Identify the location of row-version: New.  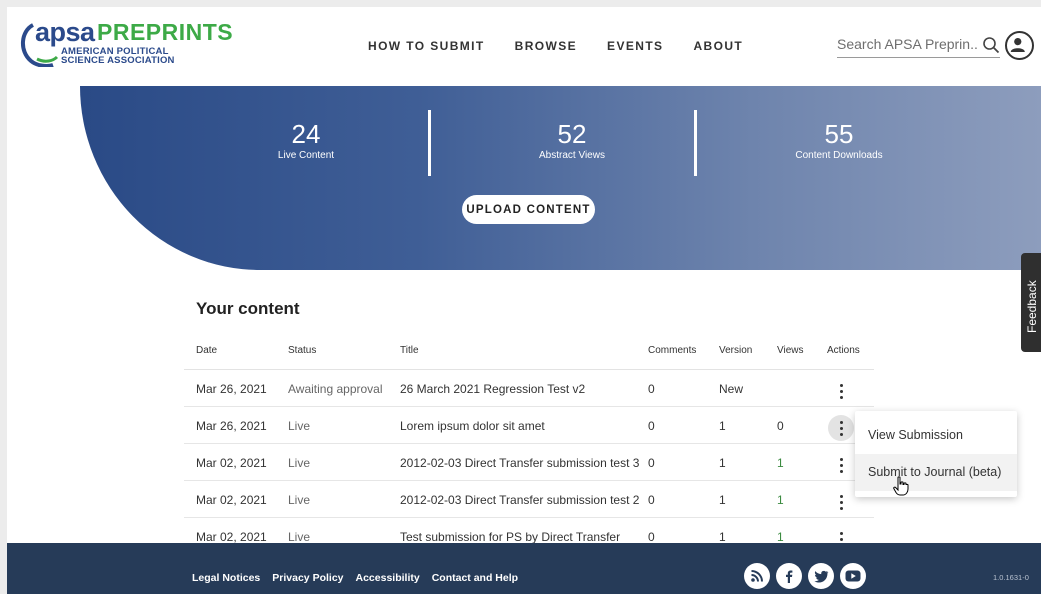
(731, 389).